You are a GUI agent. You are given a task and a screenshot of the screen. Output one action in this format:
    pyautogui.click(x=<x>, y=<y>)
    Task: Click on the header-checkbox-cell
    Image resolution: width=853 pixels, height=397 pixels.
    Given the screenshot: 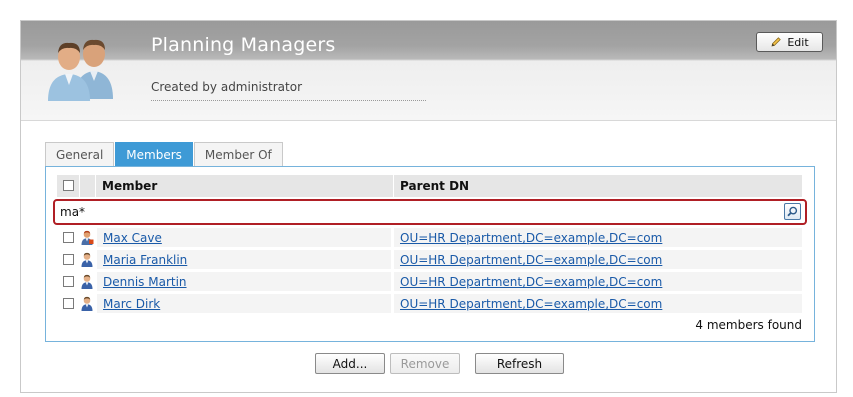 What is the action you would take?
    pyautogui.click(x=68, y=186)
    